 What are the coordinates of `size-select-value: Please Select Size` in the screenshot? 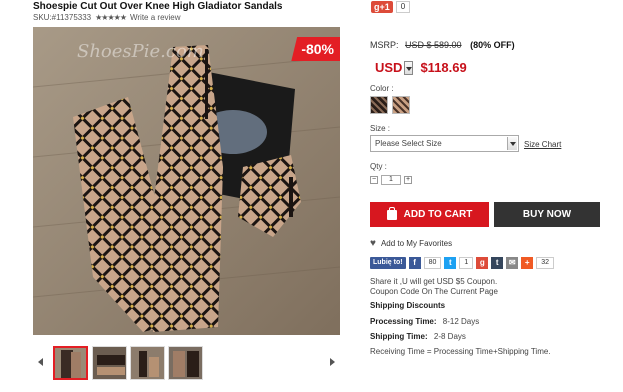 It's located at (408, 143).